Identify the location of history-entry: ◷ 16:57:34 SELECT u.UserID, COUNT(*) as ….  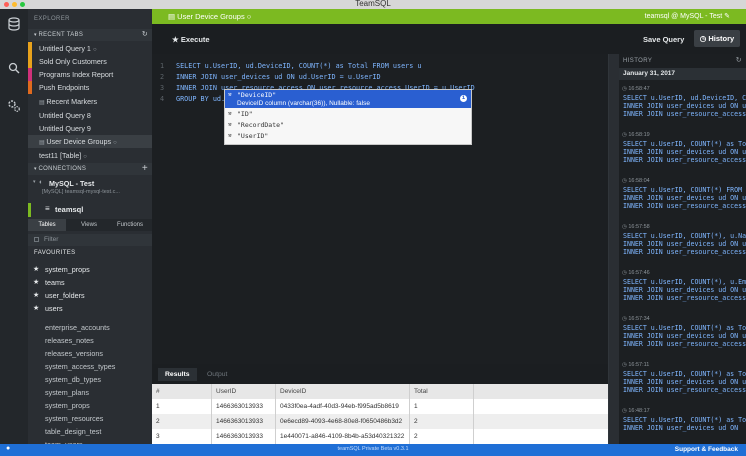
(682, 331).